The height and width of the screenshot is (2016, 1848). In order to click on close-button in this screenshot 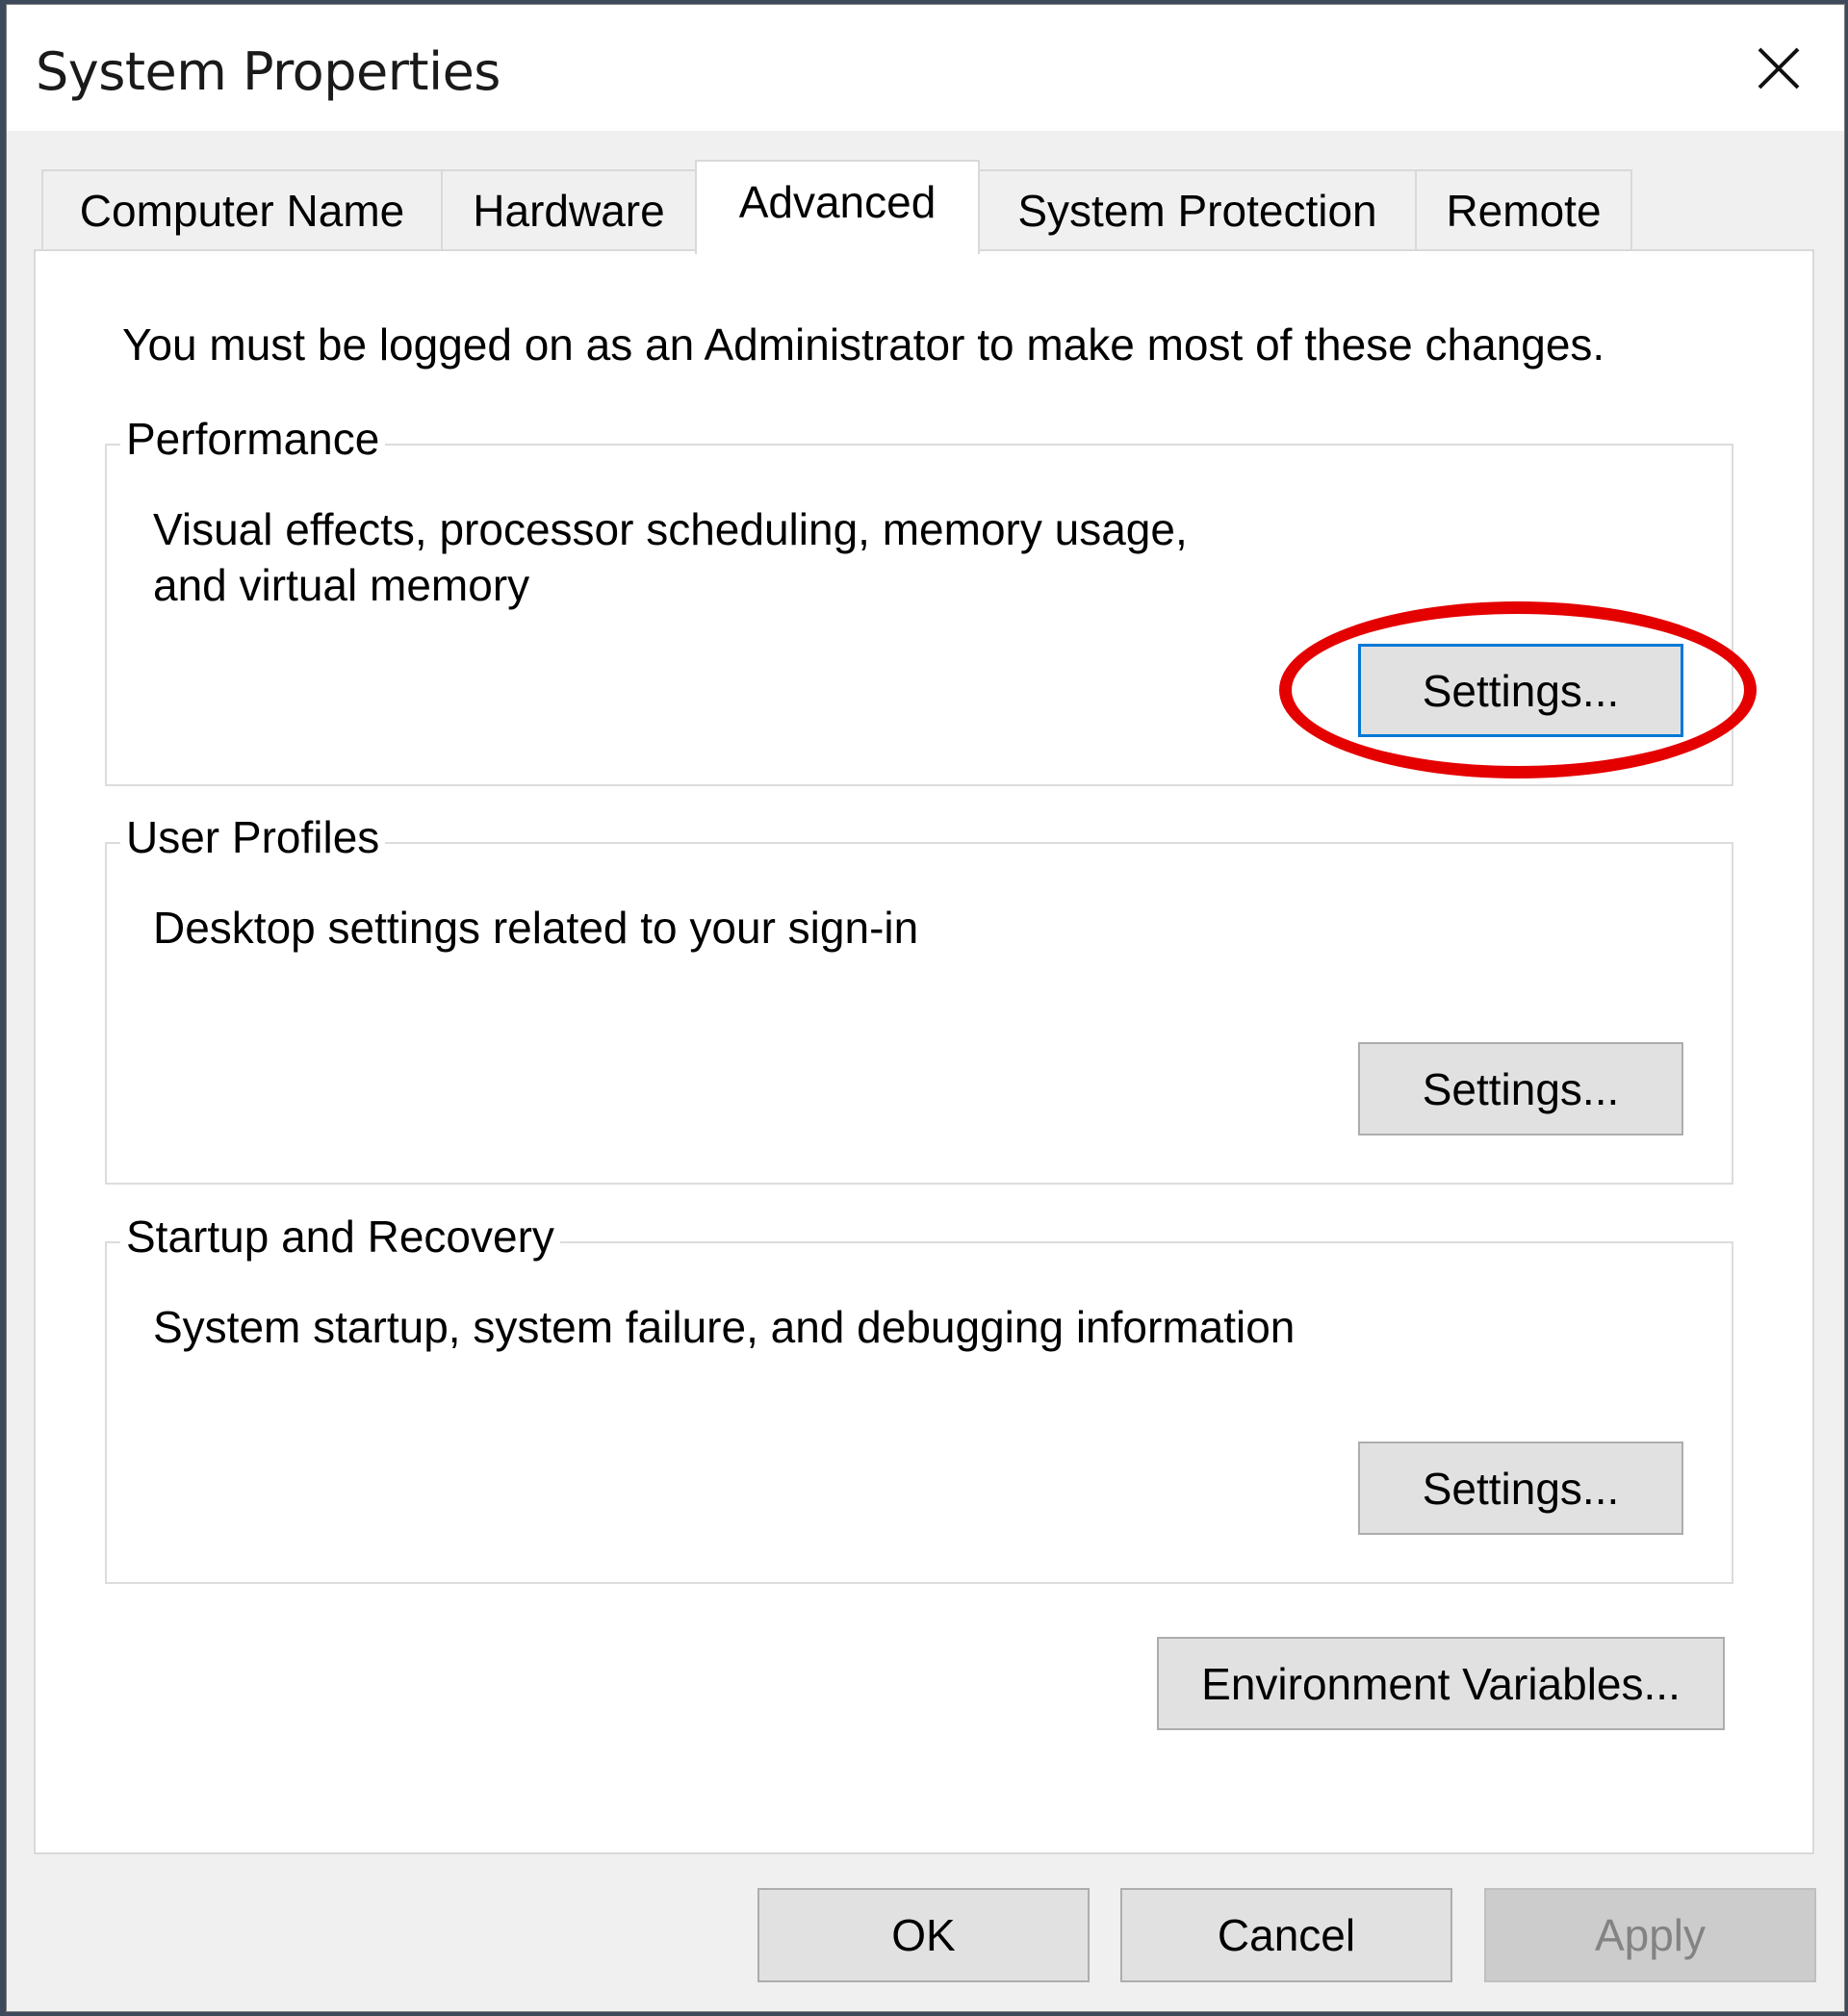, I will do `click(1779, 68)`.